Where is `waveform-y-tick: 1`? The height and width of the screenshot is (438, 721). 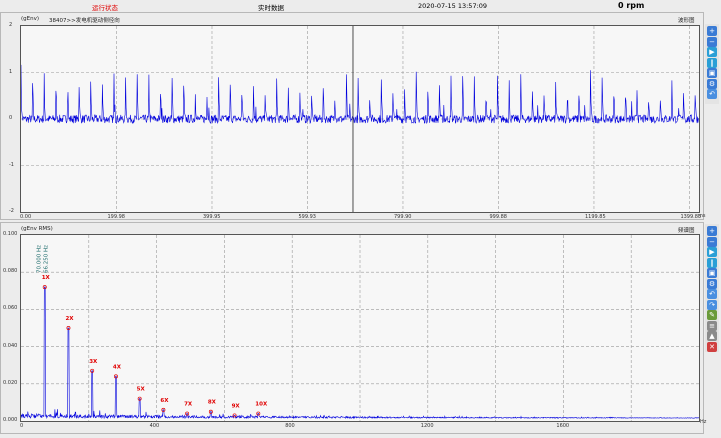 waveform-y-tick: 1 is located at coordinates (11, 71).